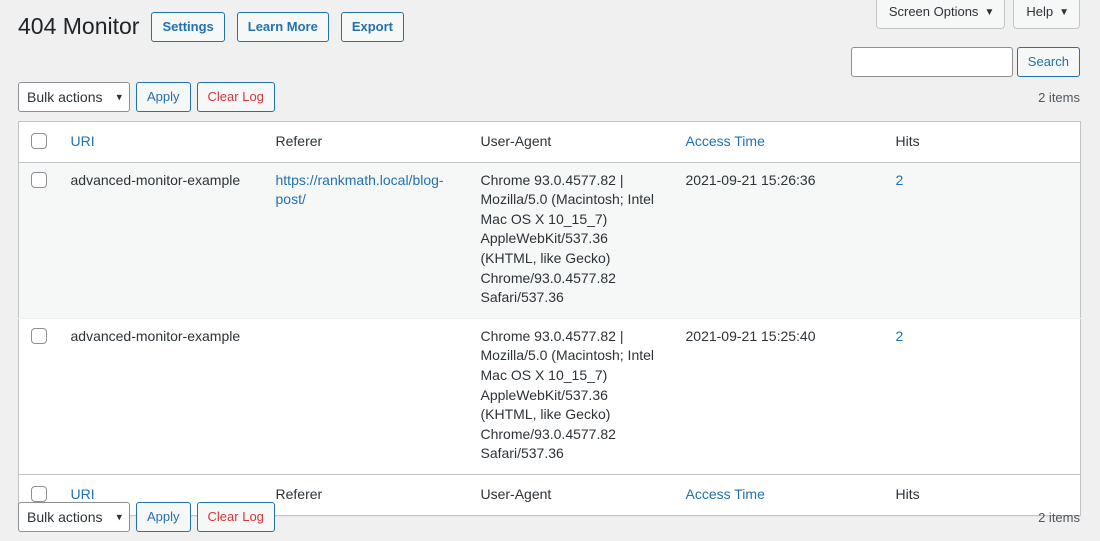  Describe the element at coordinates (235, 517) in the screenshot. I see `clear-log-button-bottom: Clear Log` at that location.